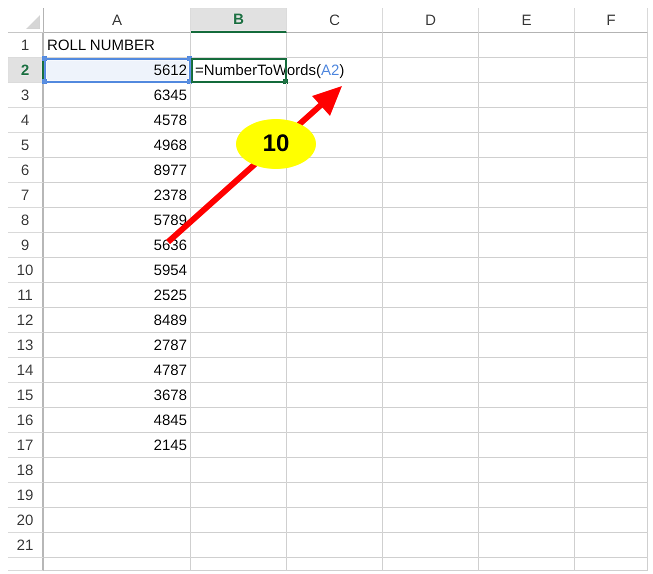 This screenshot has height=574, width=653. What do you see at coordinates (26, 120) in the screenshot?
I see `row-header: 4` at bounding box center [26, 120].